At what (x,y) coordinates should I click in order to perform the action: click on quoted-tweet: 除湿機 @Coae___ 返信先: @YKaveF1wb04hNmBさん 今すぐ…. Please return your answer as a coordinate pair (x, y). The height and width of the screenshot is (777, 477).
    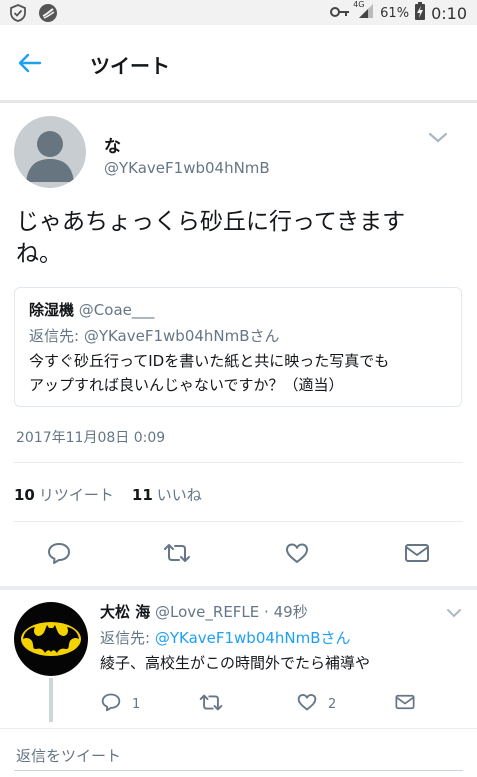
    Looking at the image, I should click on (238, 347).